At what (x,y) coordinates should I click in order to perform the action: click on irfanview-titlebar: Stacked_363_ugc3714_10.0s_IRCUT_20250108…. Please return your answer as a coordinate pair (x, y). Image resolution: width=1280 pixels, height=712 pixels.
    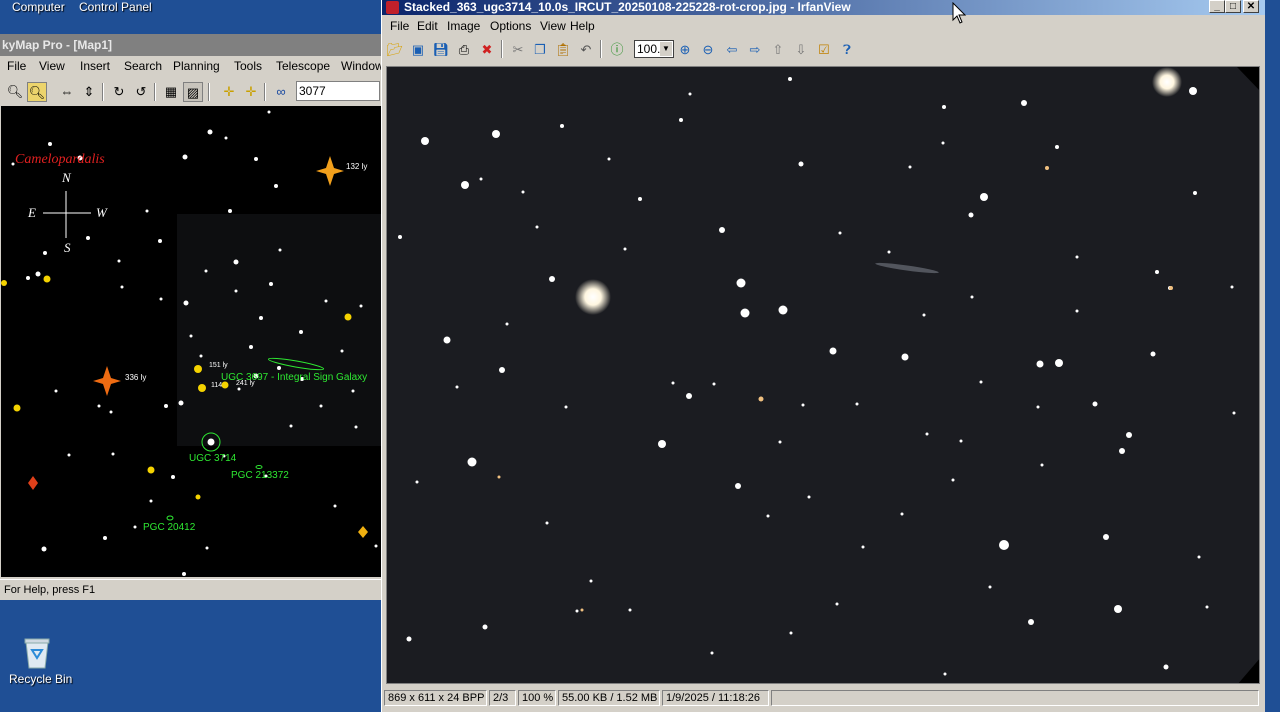
    Looking at the image, I should click on (823, 7).